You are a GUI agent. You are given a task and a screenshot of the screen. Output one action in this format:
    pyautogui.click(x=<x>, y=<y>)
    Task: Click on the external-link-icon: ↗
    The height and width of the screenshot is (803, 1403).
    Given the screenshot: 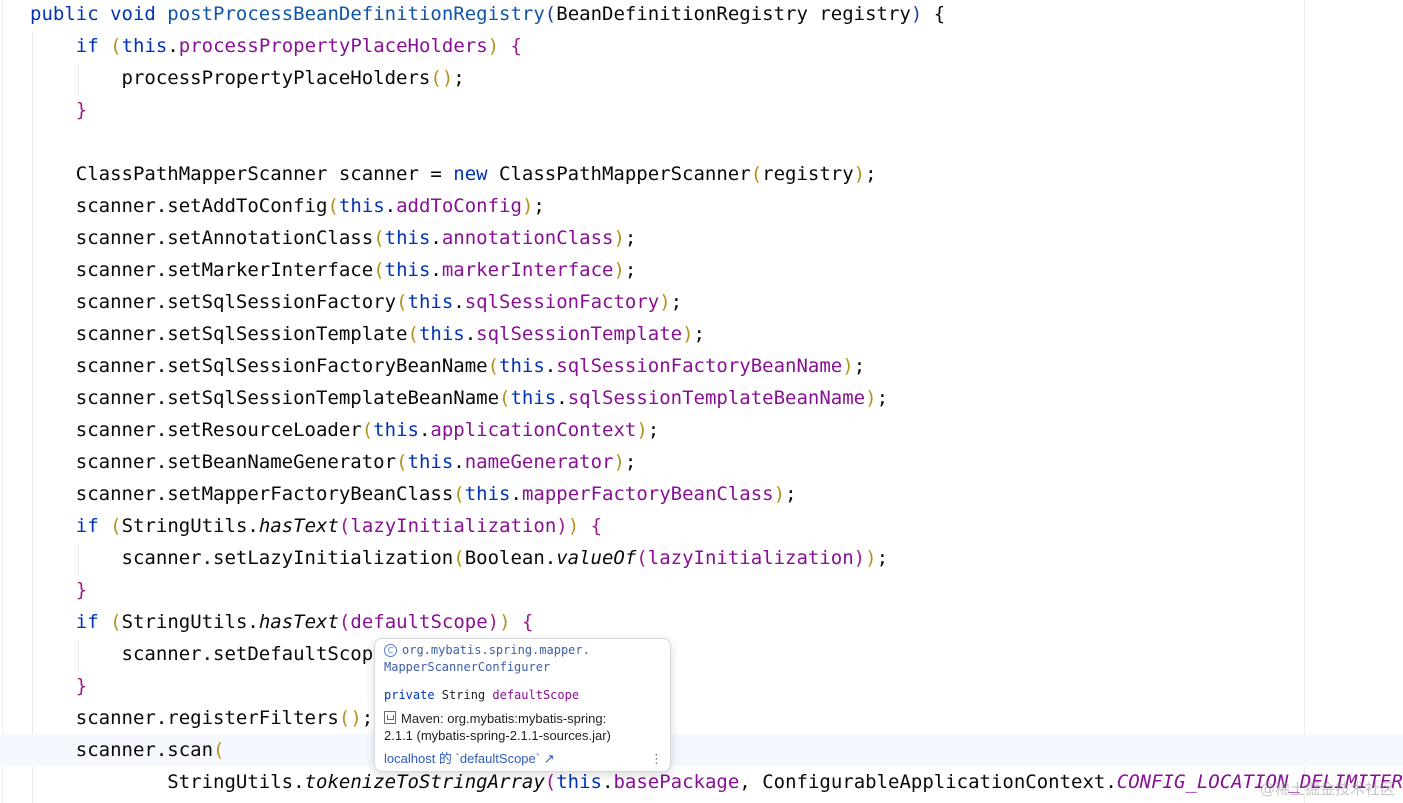 What is the action you would take?
    pyautogui.click(x=549, y=758)
    